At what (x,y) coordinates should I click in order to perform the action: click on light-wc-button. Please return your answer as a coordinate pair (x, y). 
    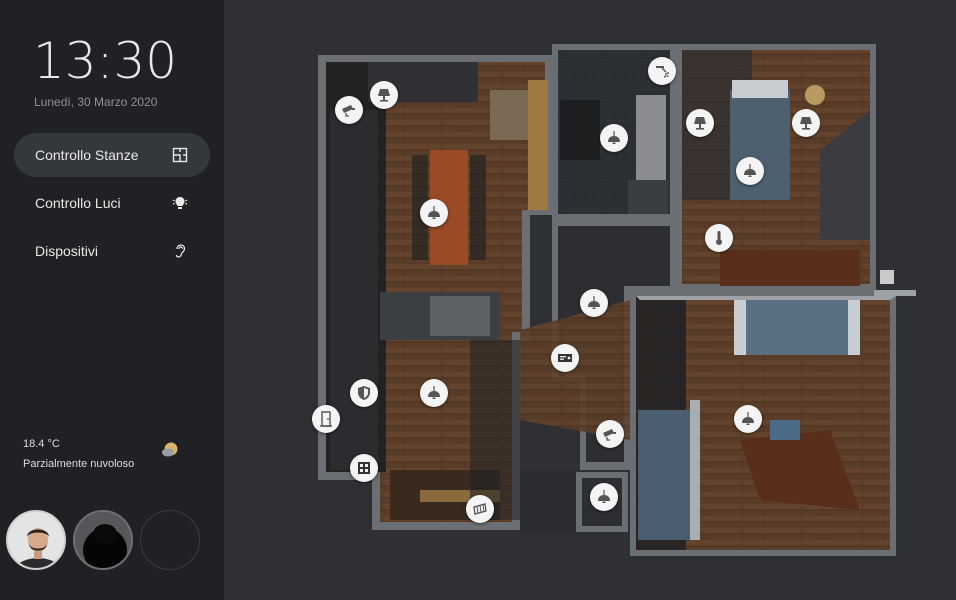
    Looking at the image, I should click on (604, 497).